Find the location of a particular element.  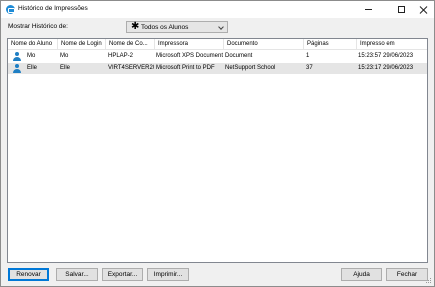

close-icon is located at coordinates (424, 10).